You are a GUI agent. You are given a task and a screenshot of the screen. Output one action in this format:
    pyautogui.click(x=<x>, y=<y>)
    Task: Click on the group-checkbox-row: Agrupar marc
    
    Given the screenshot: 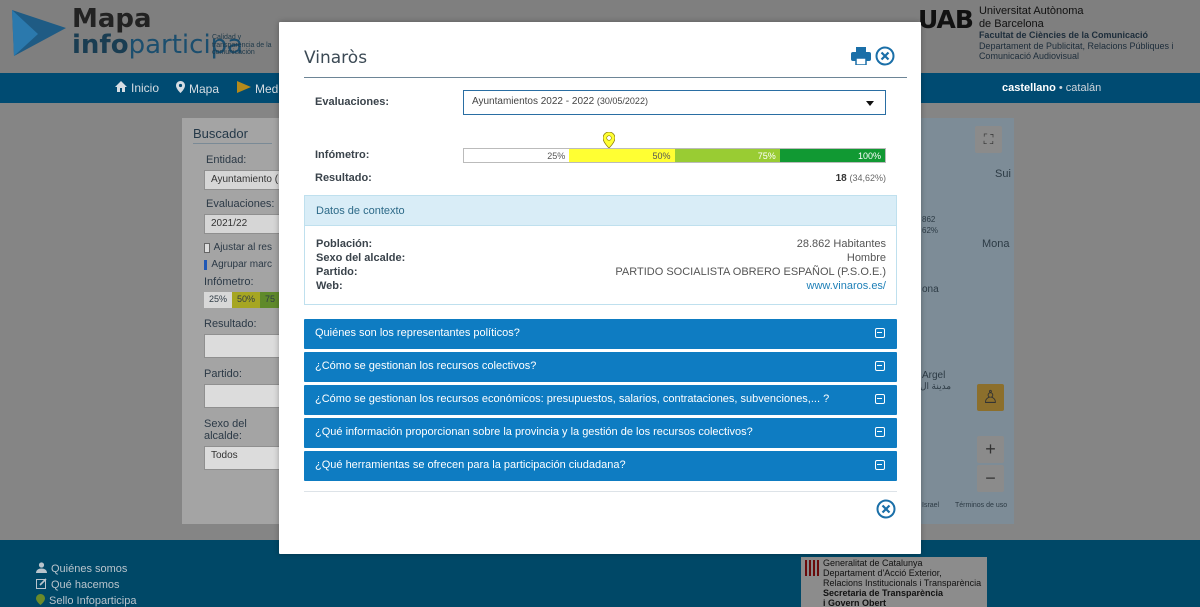 What is the action you would take?
    pyautogui.click(x=238, y=264)
    